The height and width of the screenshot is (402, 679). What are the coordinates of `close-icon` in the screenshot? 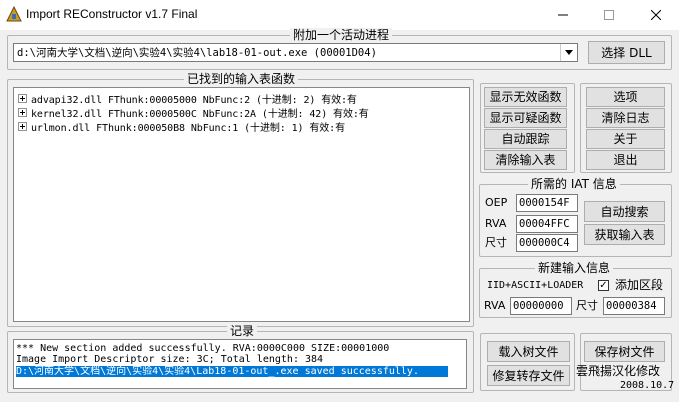 It's located at (656, 14).